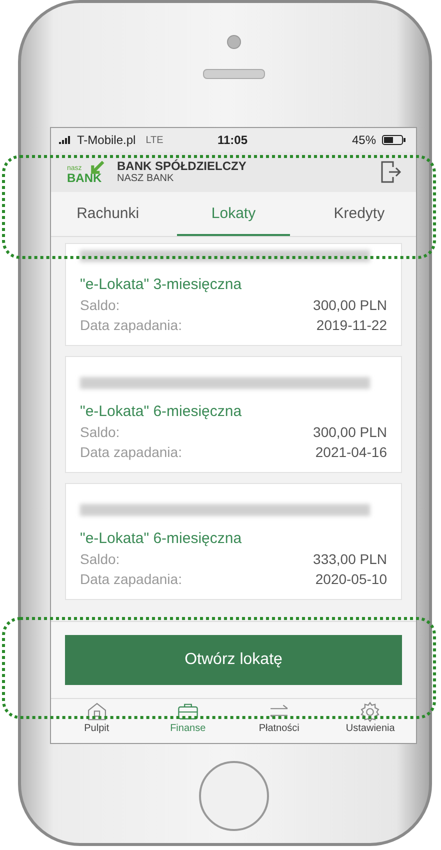  What do you see at coordinates (233, 74) in the screenshot?
I see `speaker-slot` at bounding box center [233, 74].